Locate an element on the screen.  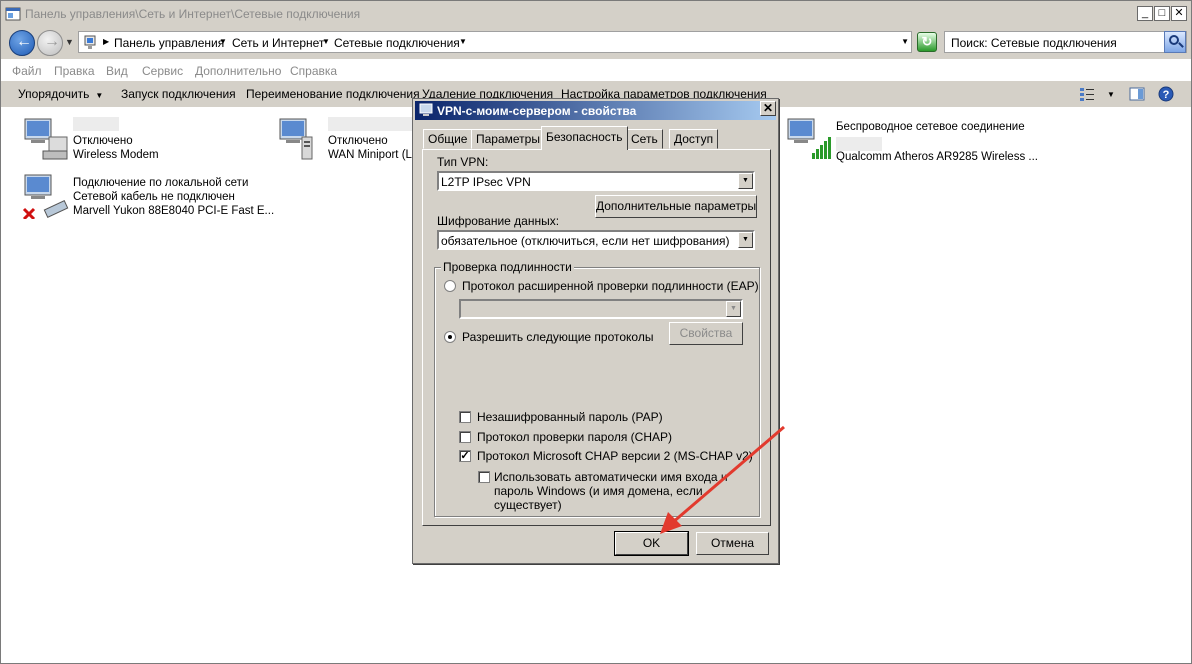
organize-label: Упорядочить is located at coordinates (54, 94).